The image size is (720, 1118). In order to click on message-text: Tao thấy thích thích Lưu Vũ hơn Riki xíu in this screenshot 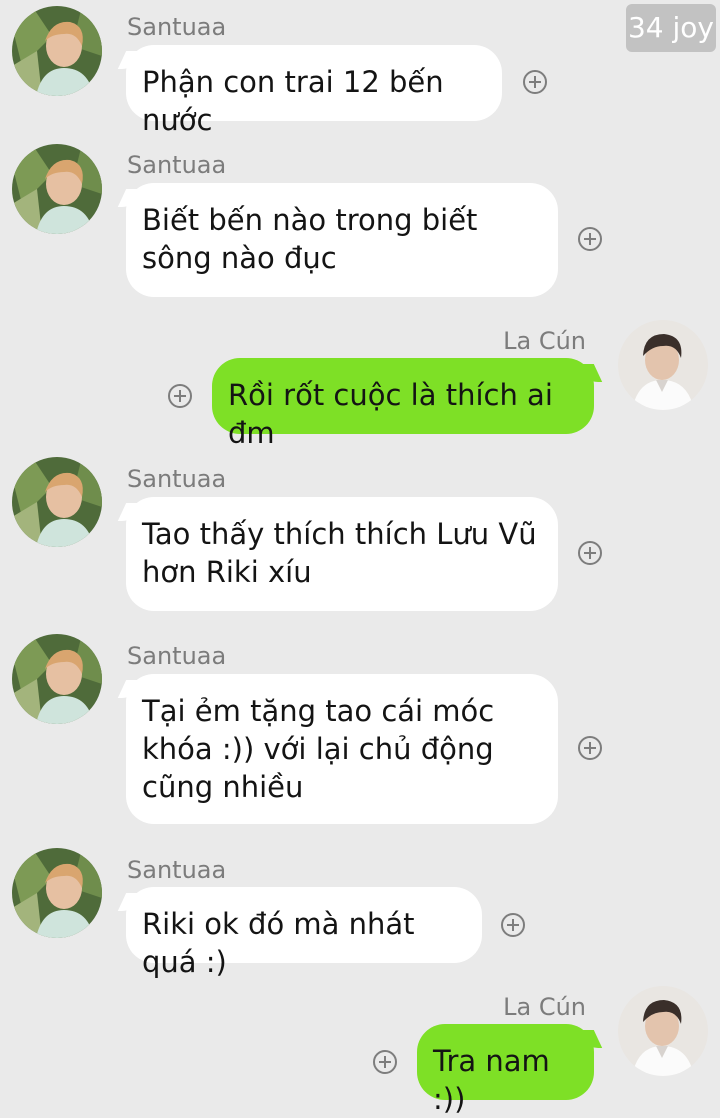, I will do `click(339, 553)`.